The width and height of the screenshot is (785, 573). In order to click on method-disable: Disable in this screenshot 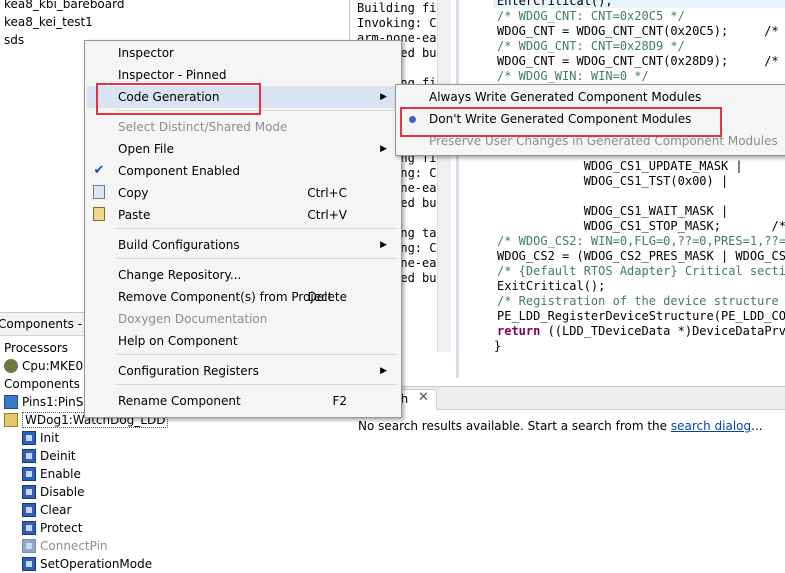, I will do `click(53, 492)`.